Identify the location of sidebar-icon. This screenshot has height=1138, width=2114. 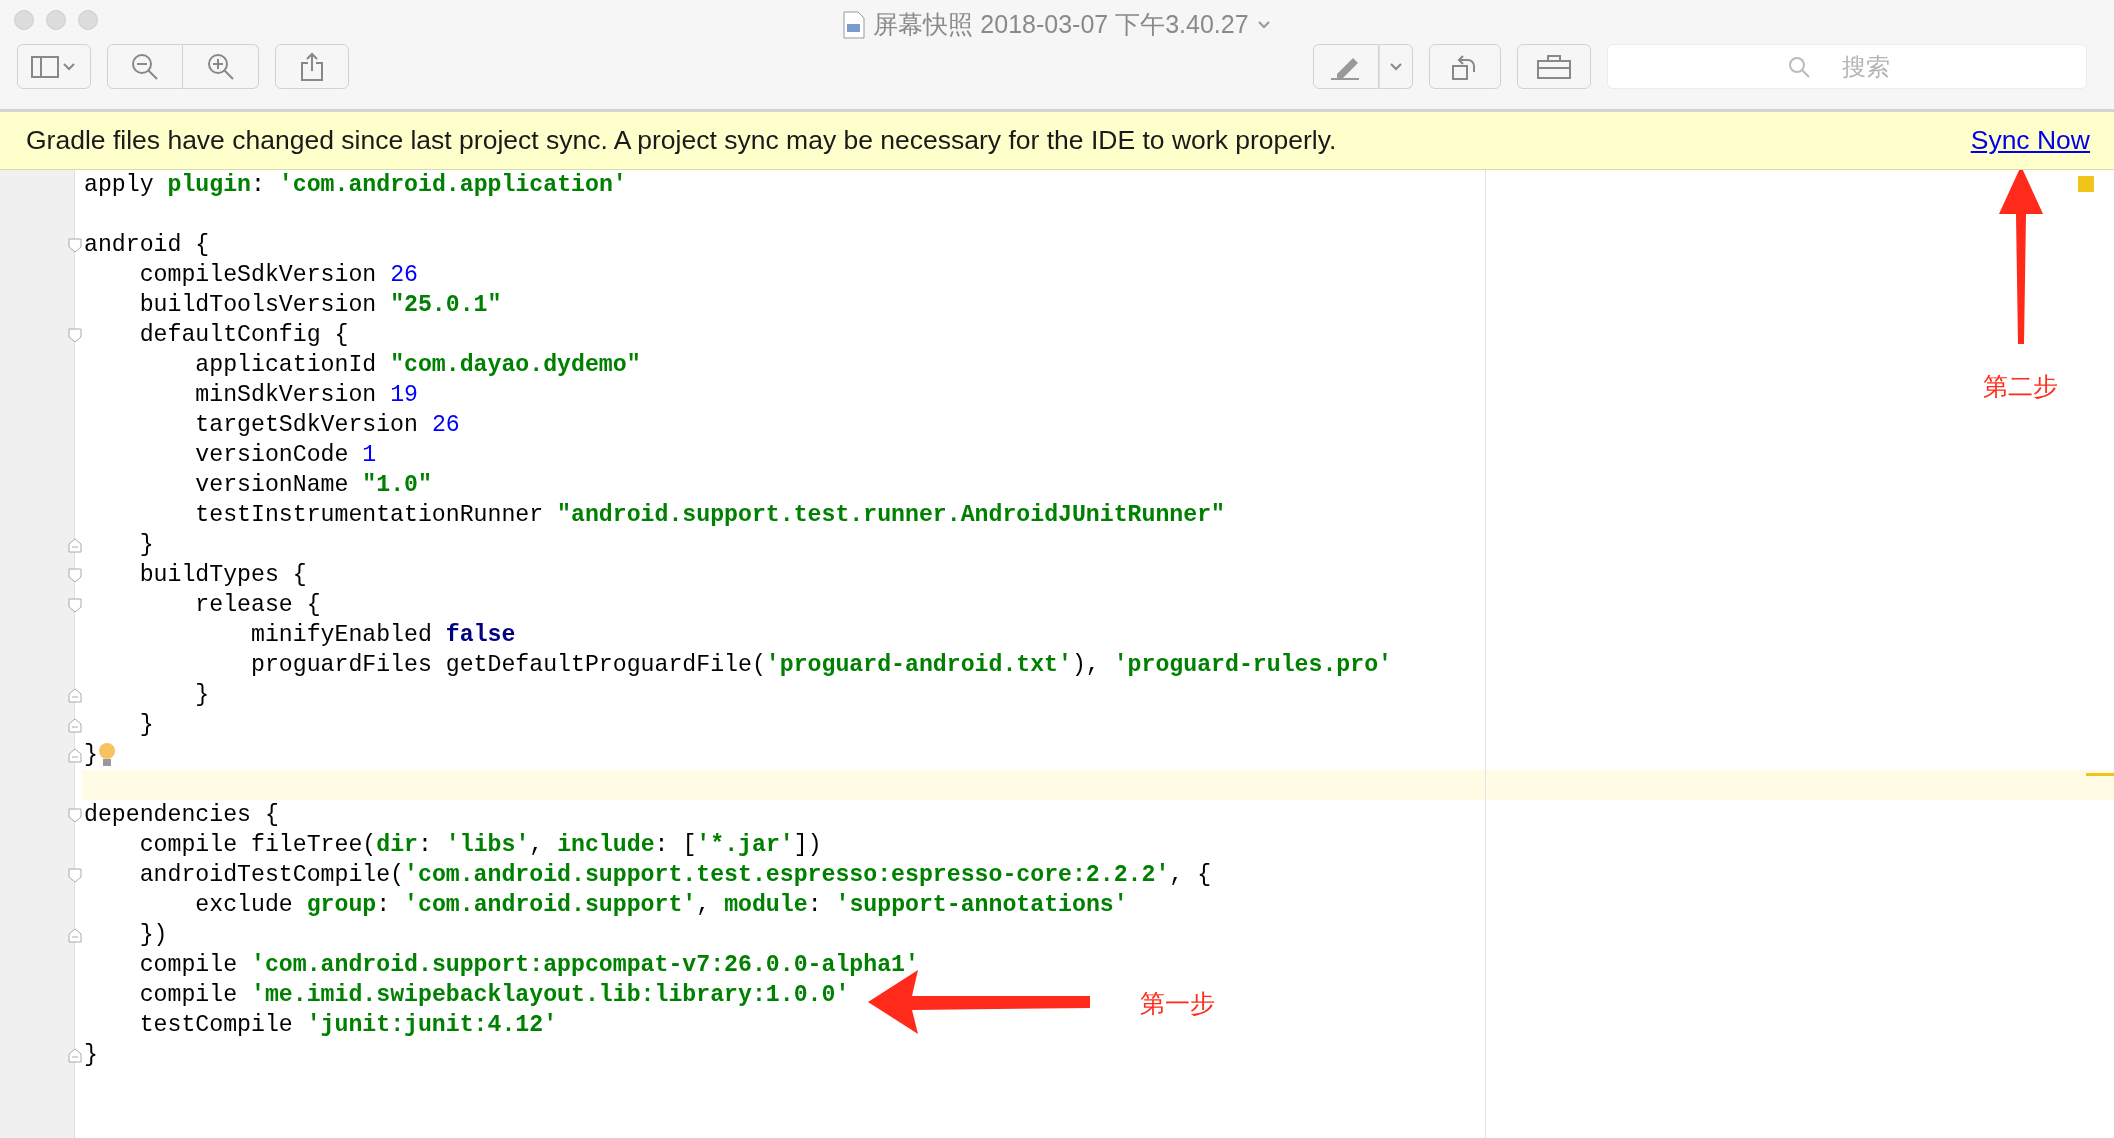
(54, 66).